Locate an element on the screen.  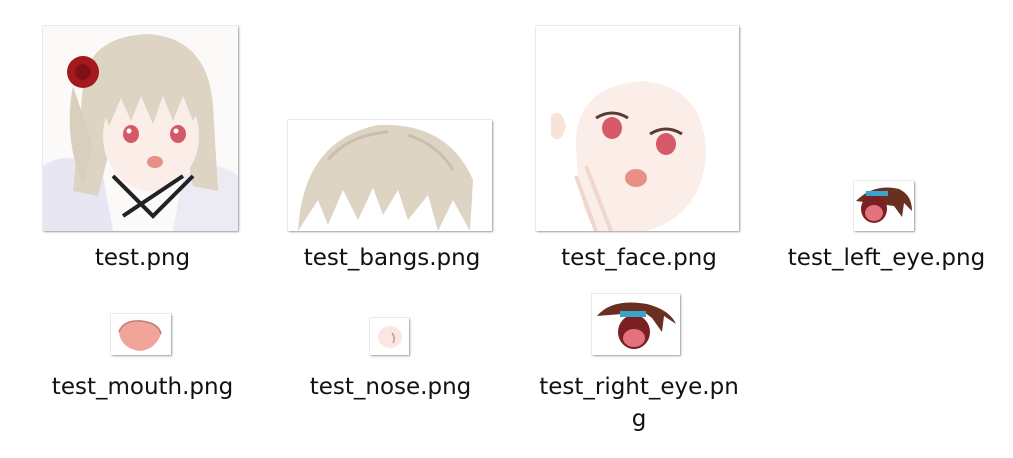
thumbnail-test-left-eye is located at coordinates (884, 206).